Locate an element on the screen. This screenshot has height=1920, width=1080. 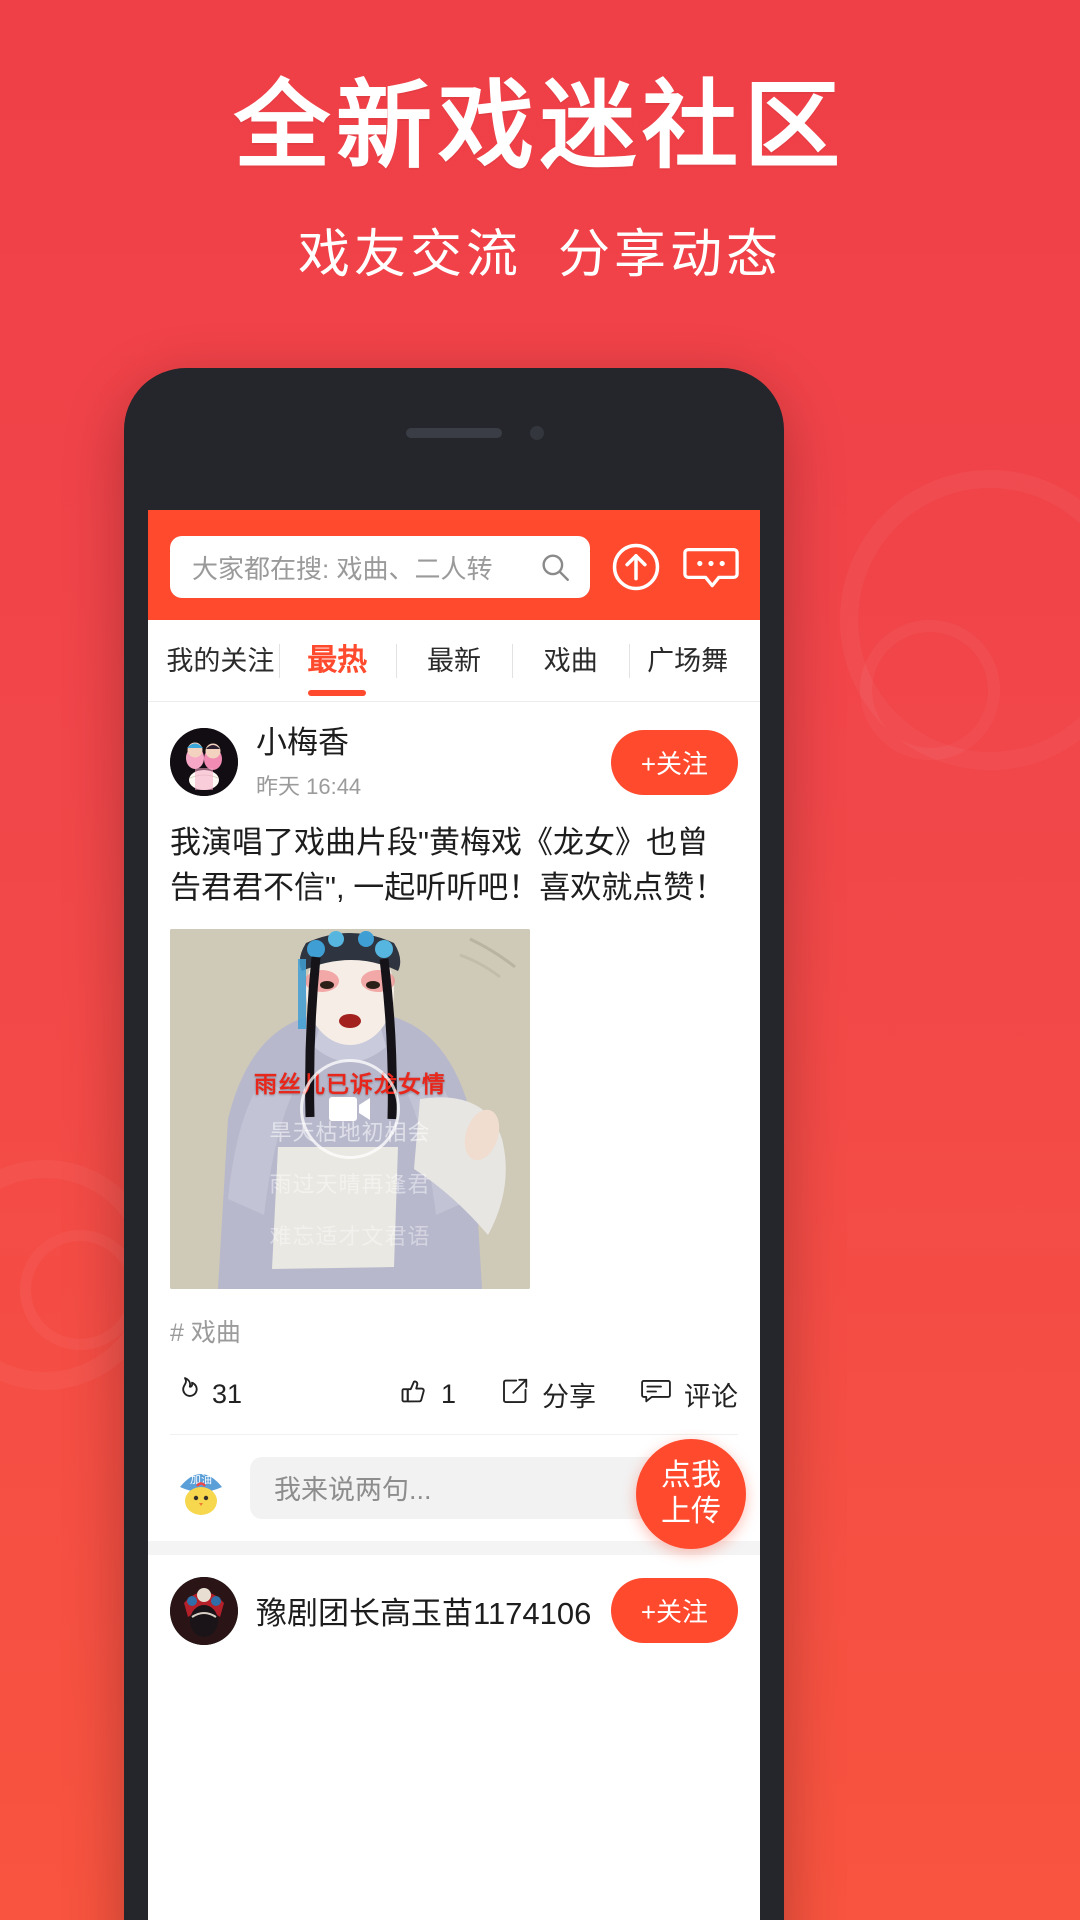
promo-text-block: 全新戏迷社区 戏友交流 分享动态 is located at coordinates (540, 143).